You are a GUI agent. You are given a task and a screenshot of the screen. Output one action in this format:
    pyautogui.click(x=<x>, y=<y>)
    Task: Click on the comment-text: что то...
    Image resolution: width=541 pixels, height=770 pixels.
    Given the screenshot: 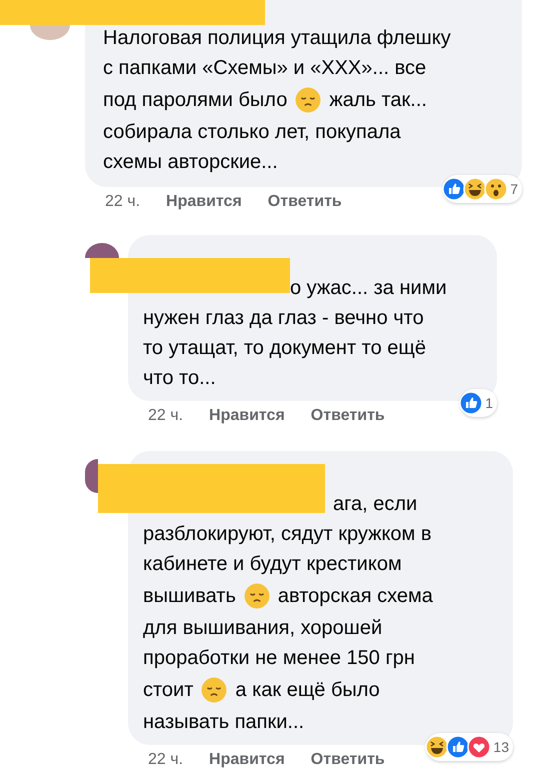 What is the action you would take?
    pyautogui.click(x=179, y=378)
    